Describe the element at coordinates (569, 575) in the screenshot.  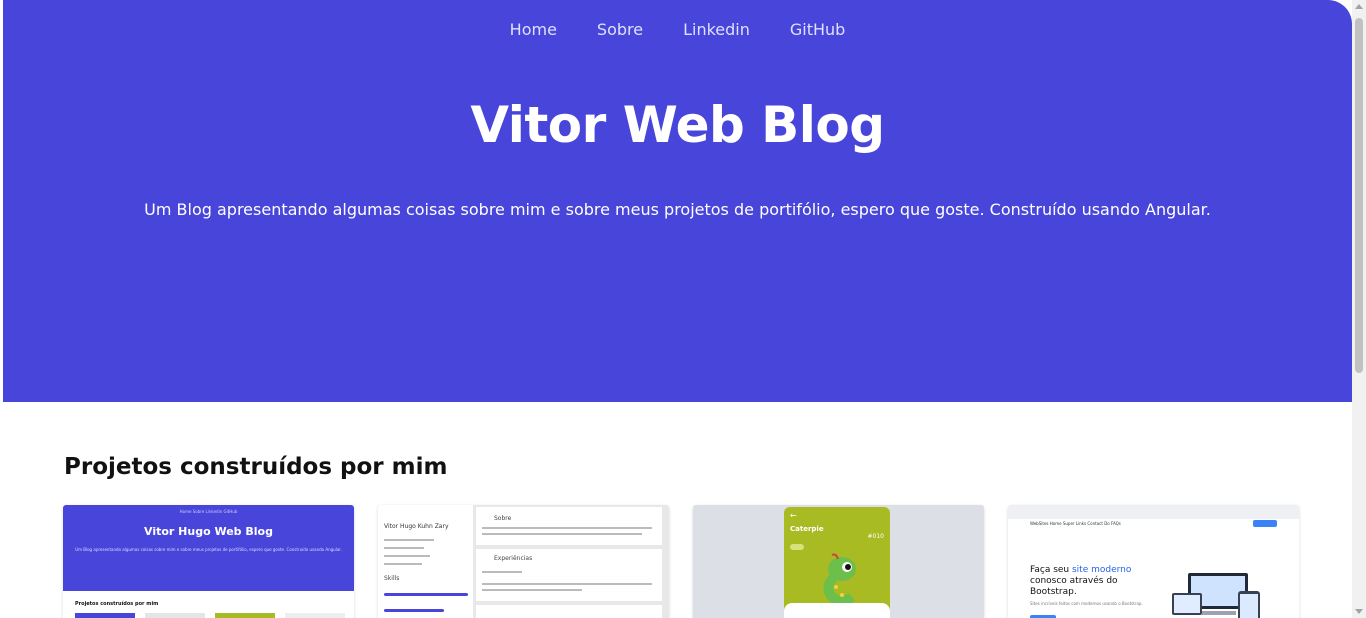
I see `card-experience-panel: Experiências` at that location.